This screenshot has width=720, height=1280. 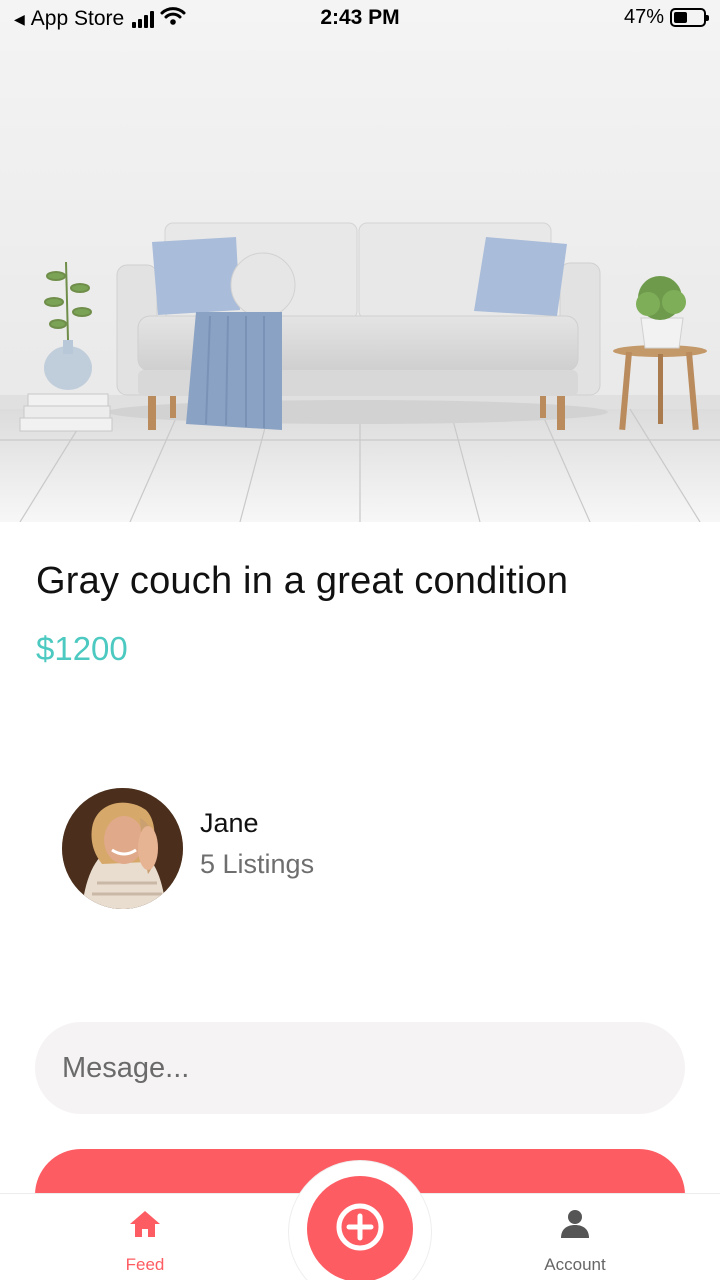 What do you see at coordinates (257, 844) in the screenshot?
I see `seller-info: Jane 5 Listings` at bounding box center [257, 844].